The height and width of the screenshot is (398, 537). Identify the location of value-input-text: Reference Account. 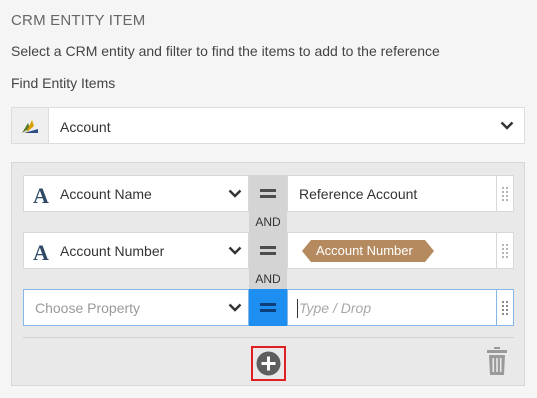
(358, 194).